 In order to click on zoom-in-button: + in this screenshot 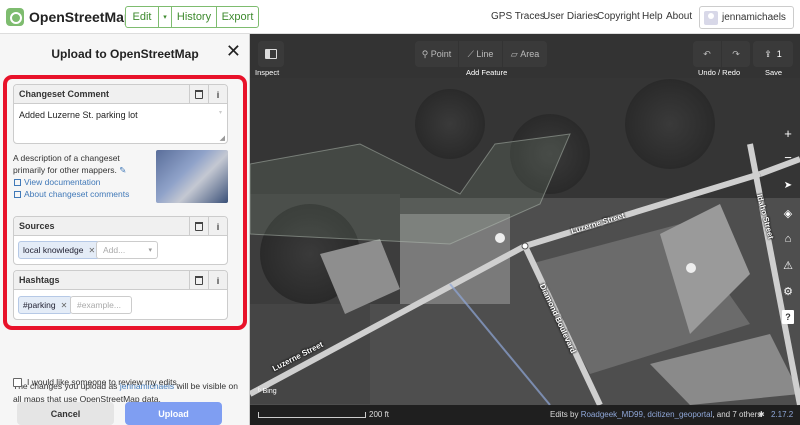, I will do `click(788, 133)`.